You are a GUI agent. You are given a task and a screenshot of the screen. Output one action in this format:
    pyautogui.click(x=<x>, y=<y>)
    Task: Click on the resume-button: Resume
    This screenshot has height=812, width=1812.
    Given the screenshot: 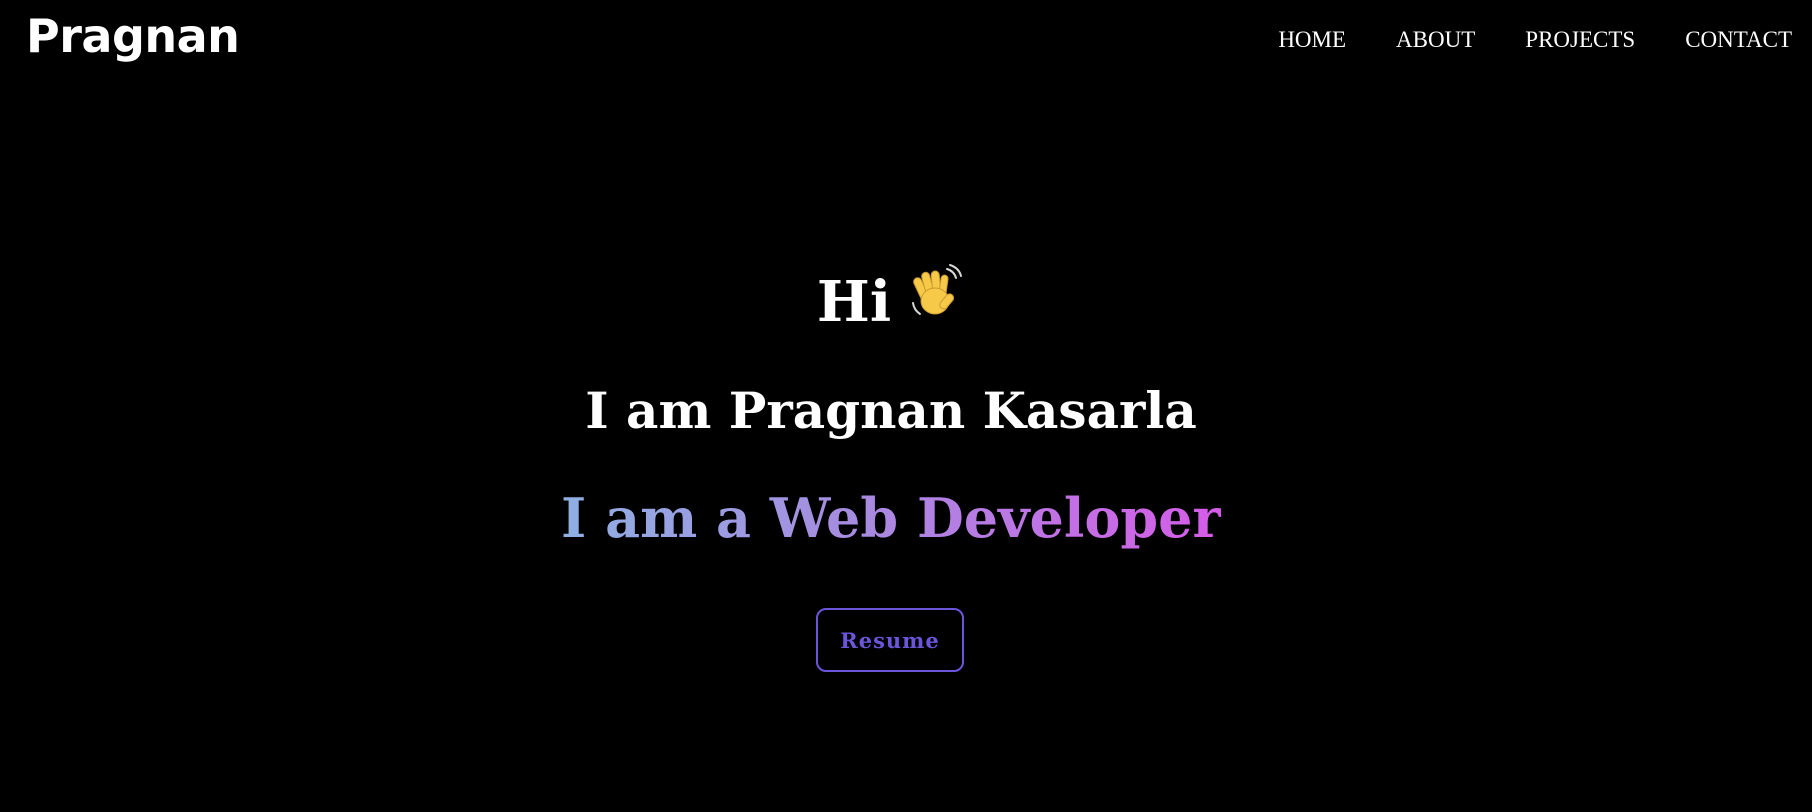 What is the action you would take?
    pyautogui.click(x=890, y=640)
    